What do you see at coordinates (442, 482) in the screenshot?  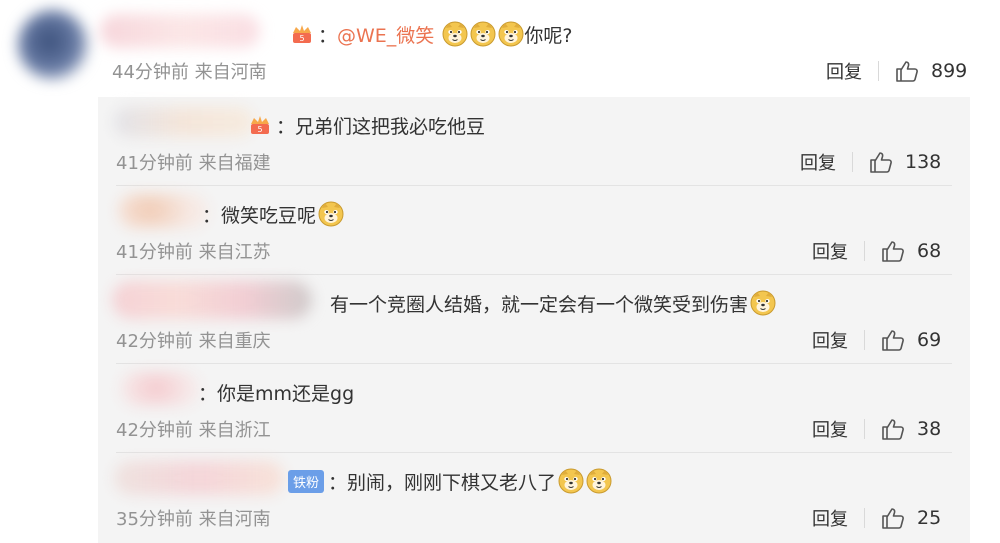 I see `reply-body: ：别闹，刚刚下棋又老八了` at bounding box center [442, 482].